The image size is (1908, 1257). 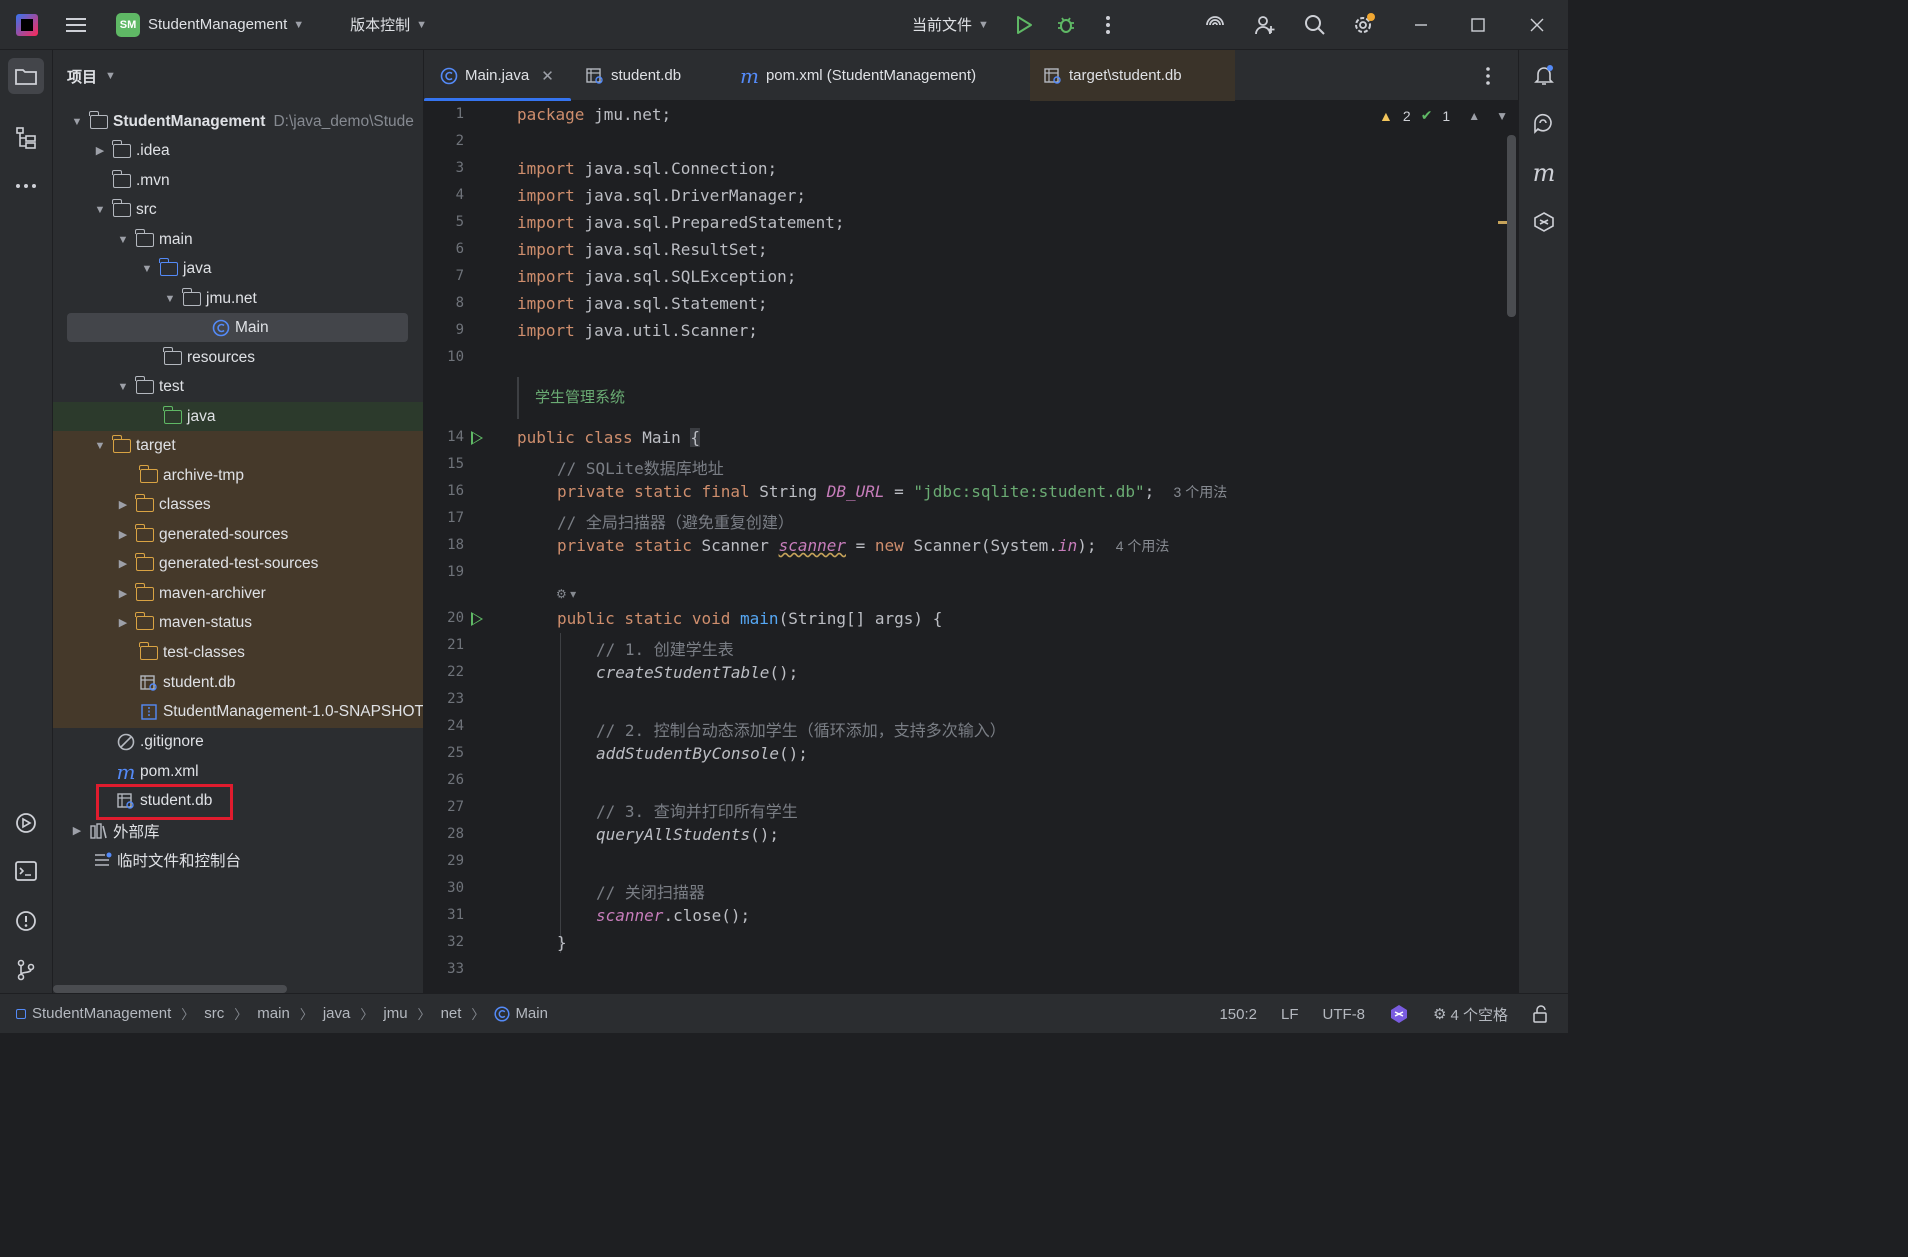 What do you see at coordinates (1344, 1014) in the screenshot?
I see `file-encoding: UTF-8` at bounding box center [1344, 1014].